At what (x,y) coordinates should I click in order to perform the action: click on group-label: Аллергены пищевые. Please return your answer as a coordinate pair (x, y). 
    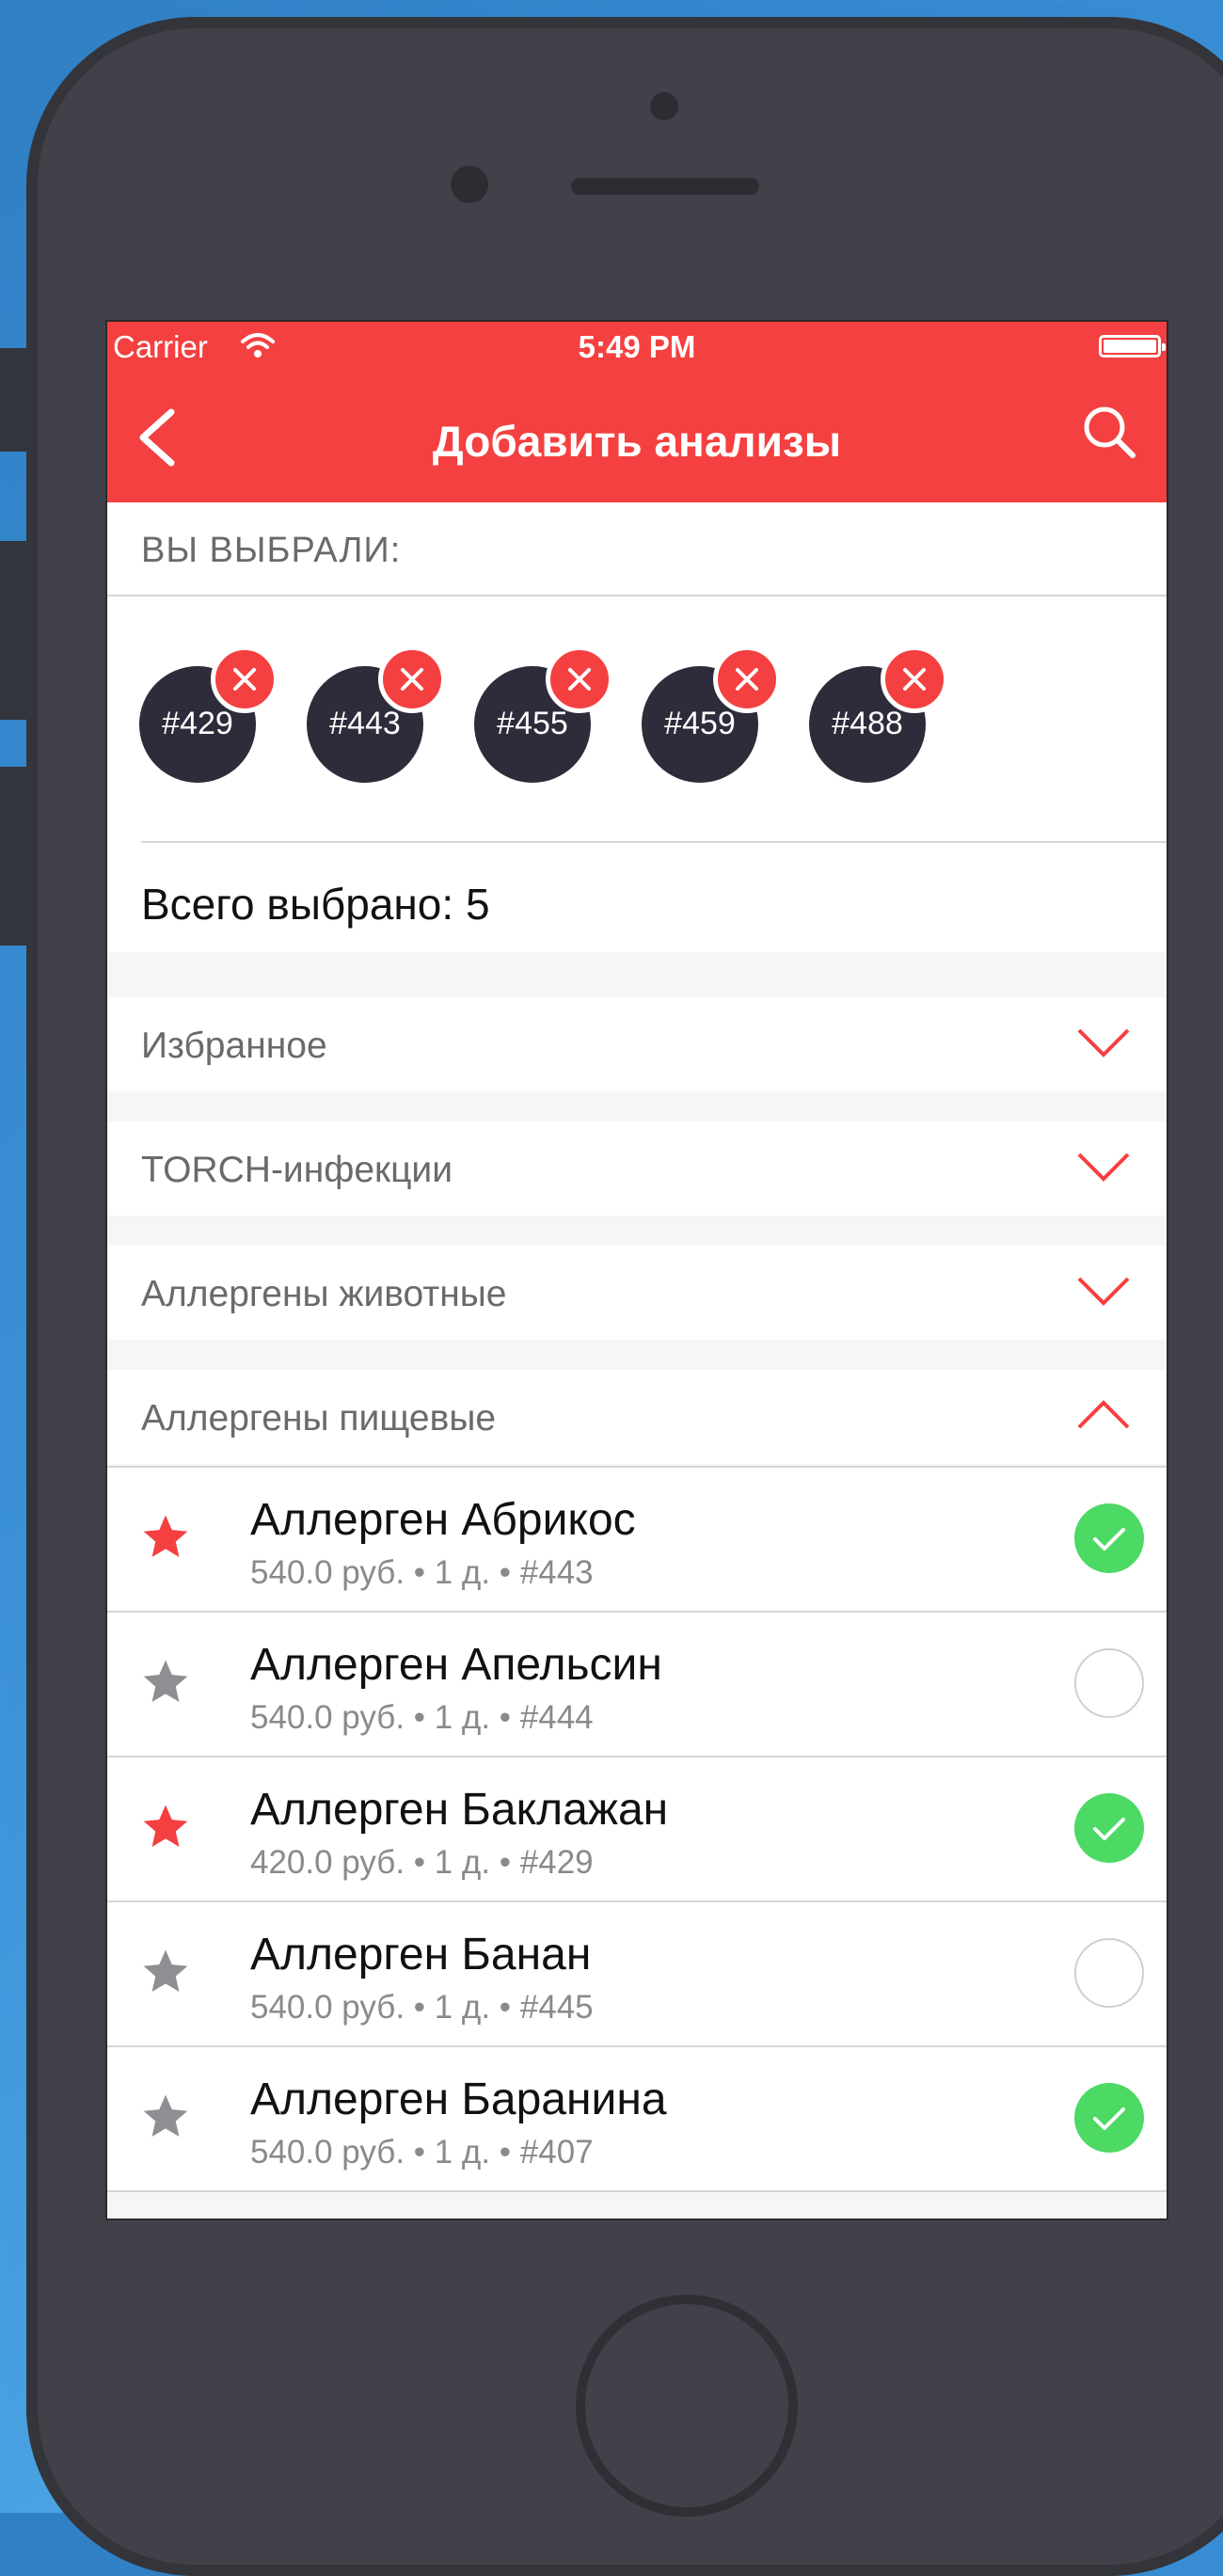
    Looking at the image, I should click on (319, 1419).